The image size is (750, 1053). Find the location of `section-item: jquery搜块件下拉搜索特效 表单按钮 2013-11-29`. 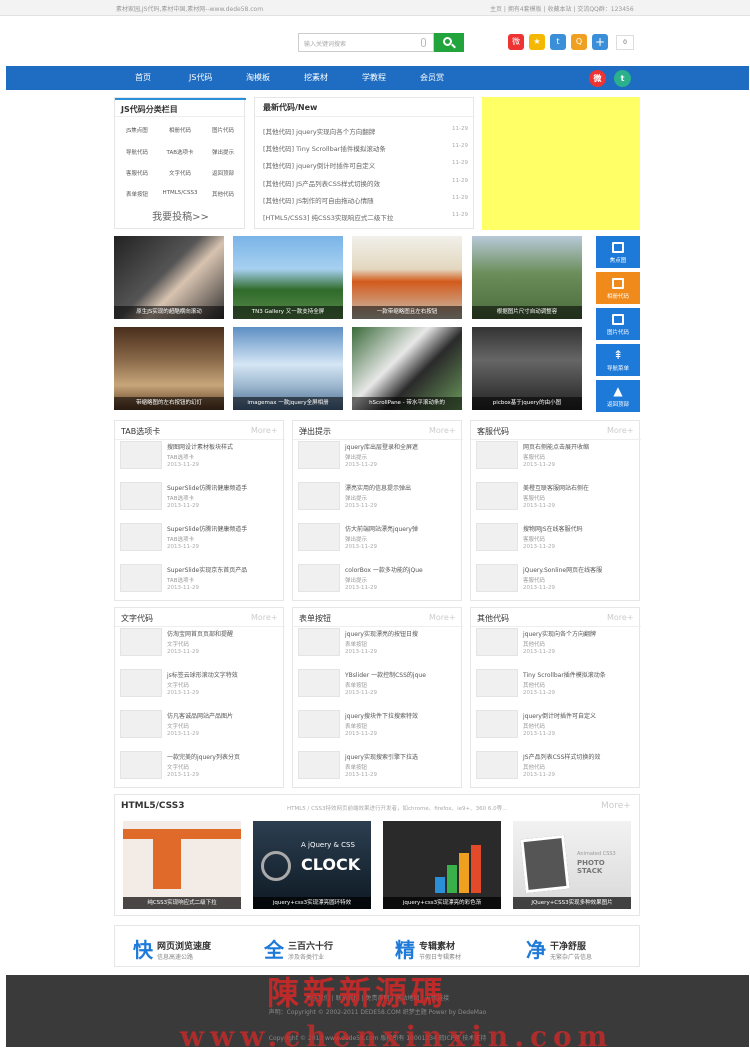

section-item: jquery搜块件下拉搜索特效 表单按钮 2013-11-29 is located at coordinates (378, 729).